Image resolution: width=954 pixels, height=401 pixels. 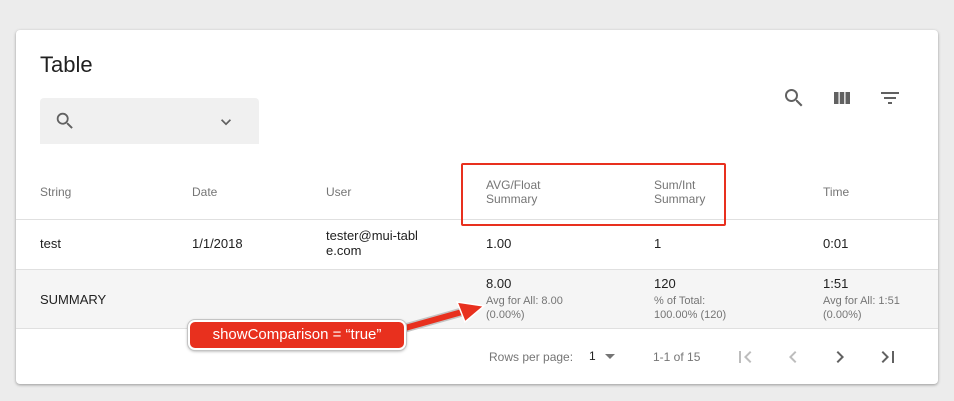 What do you see at coordinates (297, 335) in the screenshot?
I see `annotation-callout: showComparison = “true”` at bounding box center [297, 335].